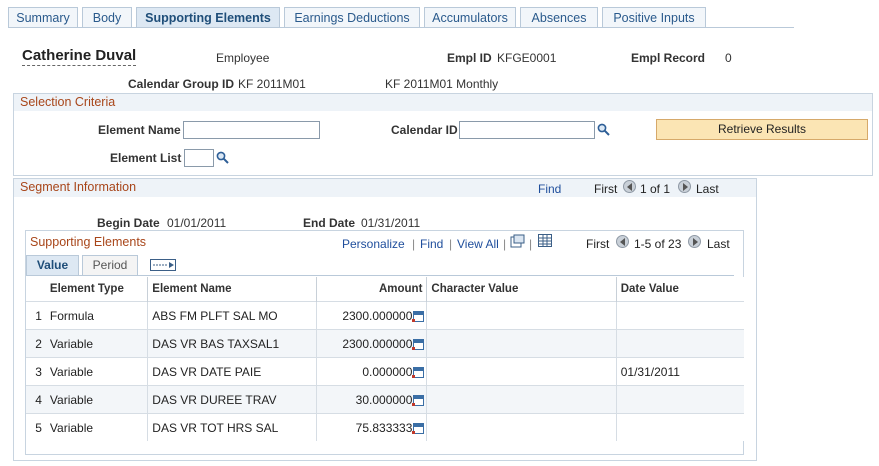  I want to click on amount-cell: 2300.000000, so click(371, 343).